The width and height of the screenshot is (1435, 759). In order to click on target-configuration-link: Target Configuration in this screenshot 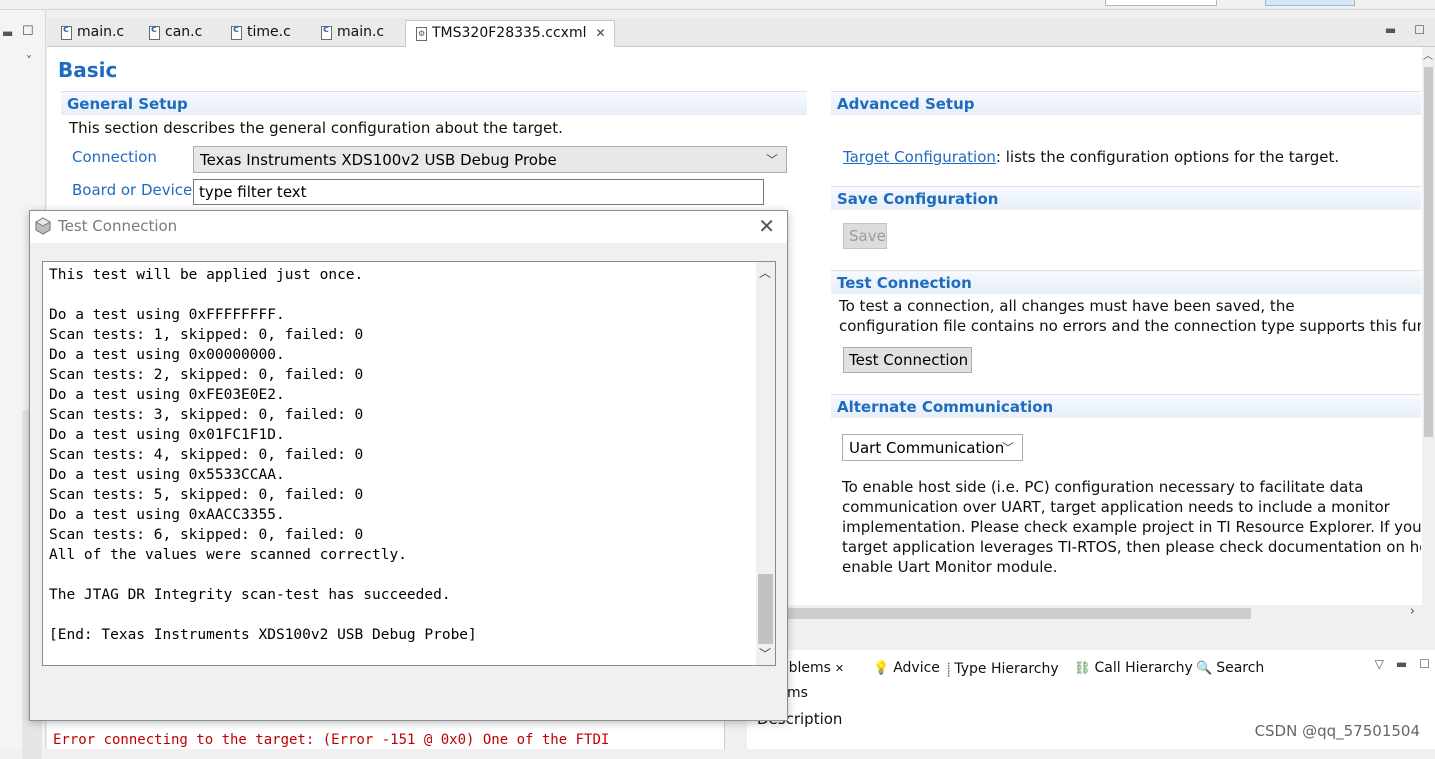, I will do `click(919, 157)`.